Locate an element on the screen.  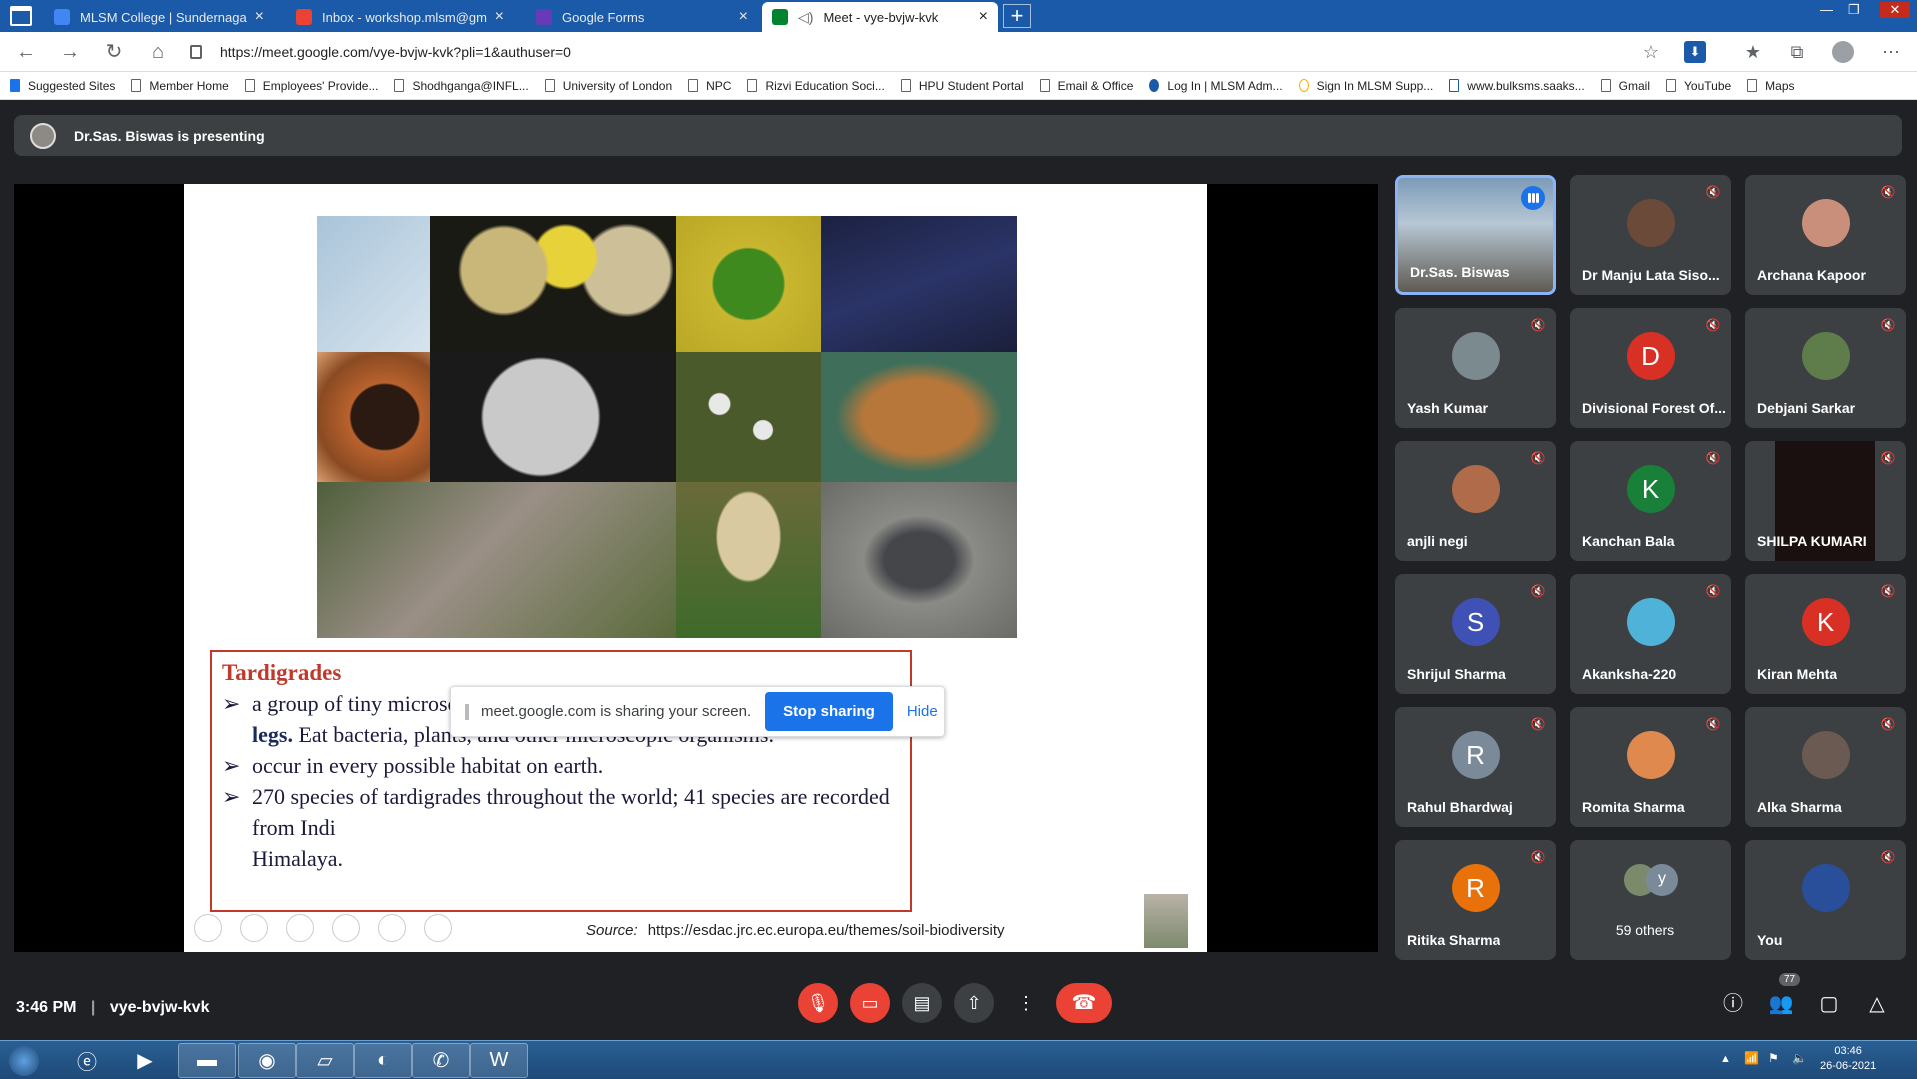
participant-tile: 🔇 Yash Kumar is located at coordinates (1475, 368).